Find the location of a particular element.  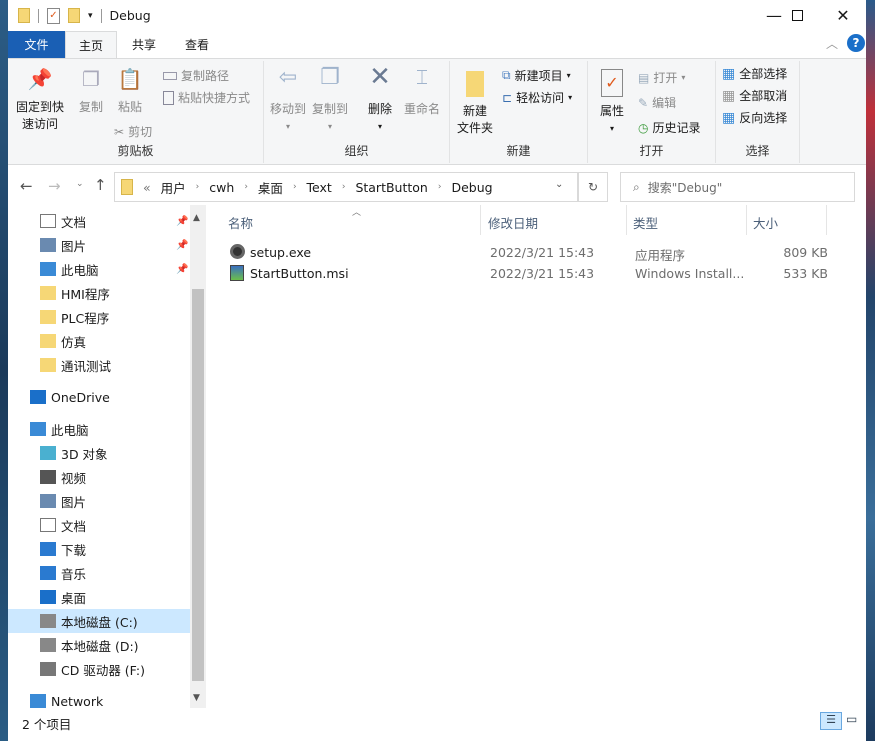

open-button: ▤ 打开 ▾ is located at coordinates (661, 77).